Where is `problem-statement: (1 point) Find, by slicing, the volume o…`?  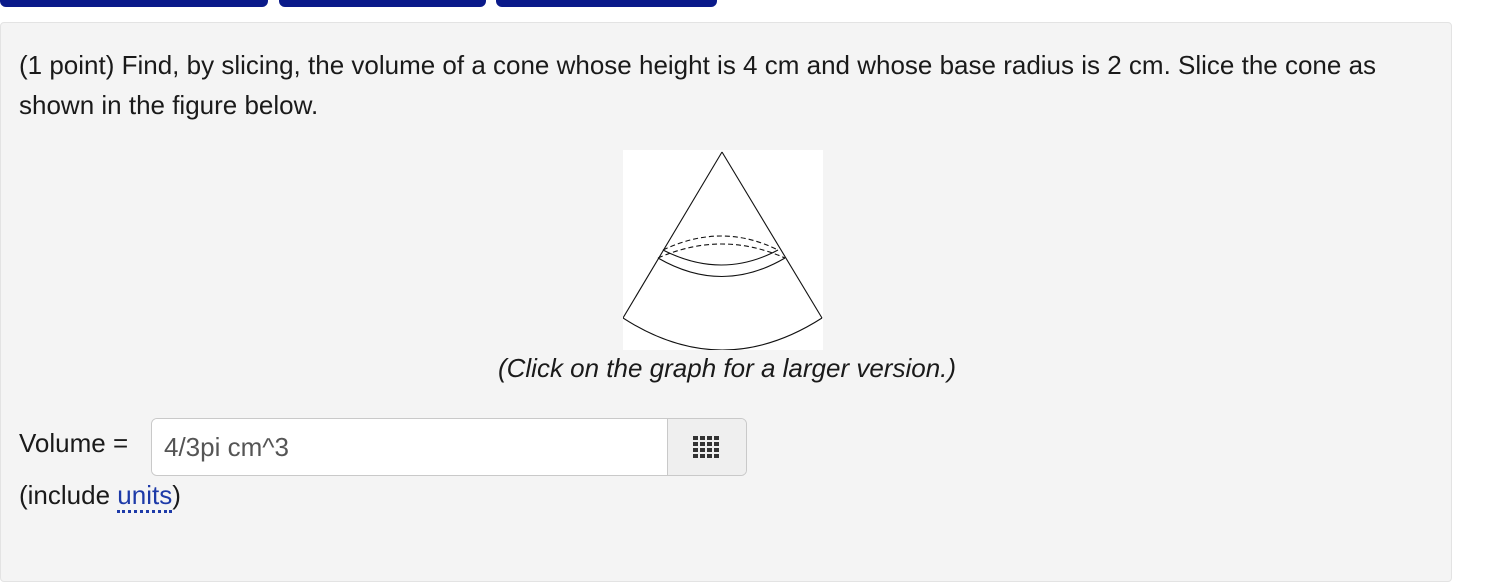 problem-statement: (1 point) Find, by slicing, the volume o… is located at coordinates (698, 85).